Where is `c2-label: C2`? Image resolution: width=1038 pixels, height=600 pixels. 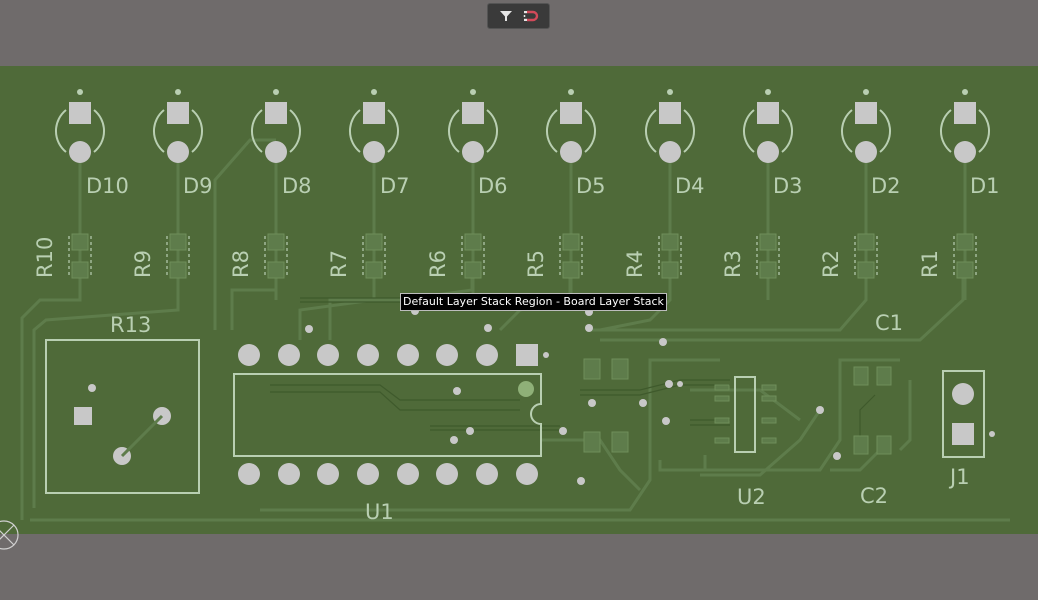
c2-label: C2 is located at coordinates (874, 496).